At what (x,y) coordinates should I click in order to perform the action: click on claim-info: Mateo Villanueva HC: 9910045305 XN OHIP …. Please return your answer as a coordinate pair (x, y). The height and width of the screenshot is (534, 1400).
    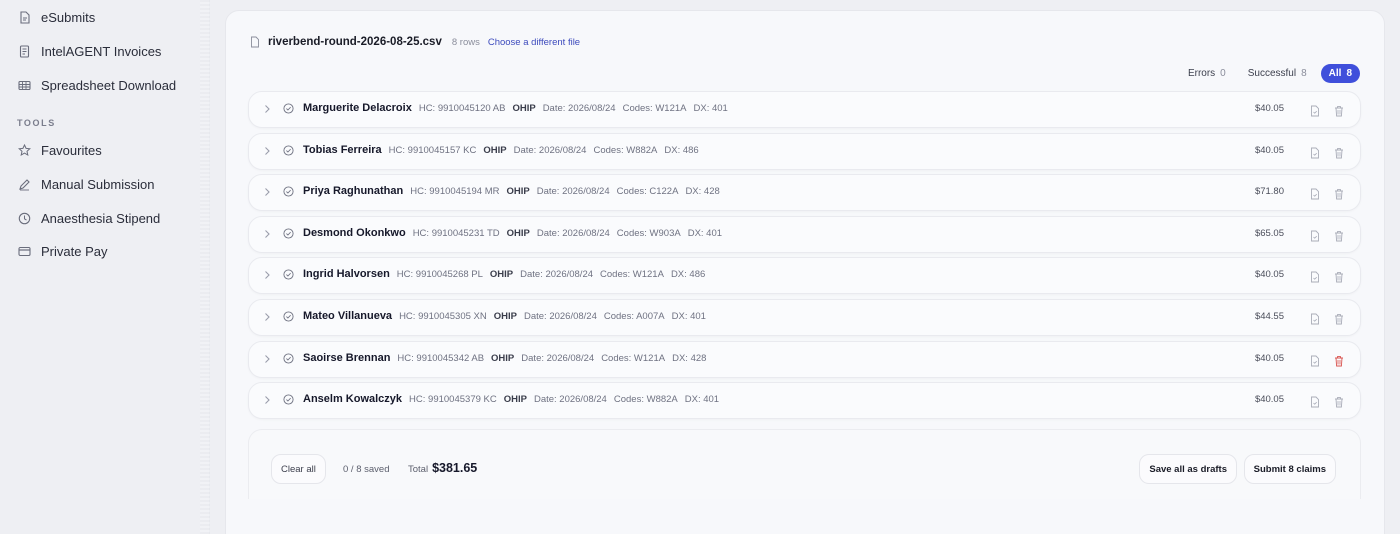
    Looking at the image, I should click on (504, 316).